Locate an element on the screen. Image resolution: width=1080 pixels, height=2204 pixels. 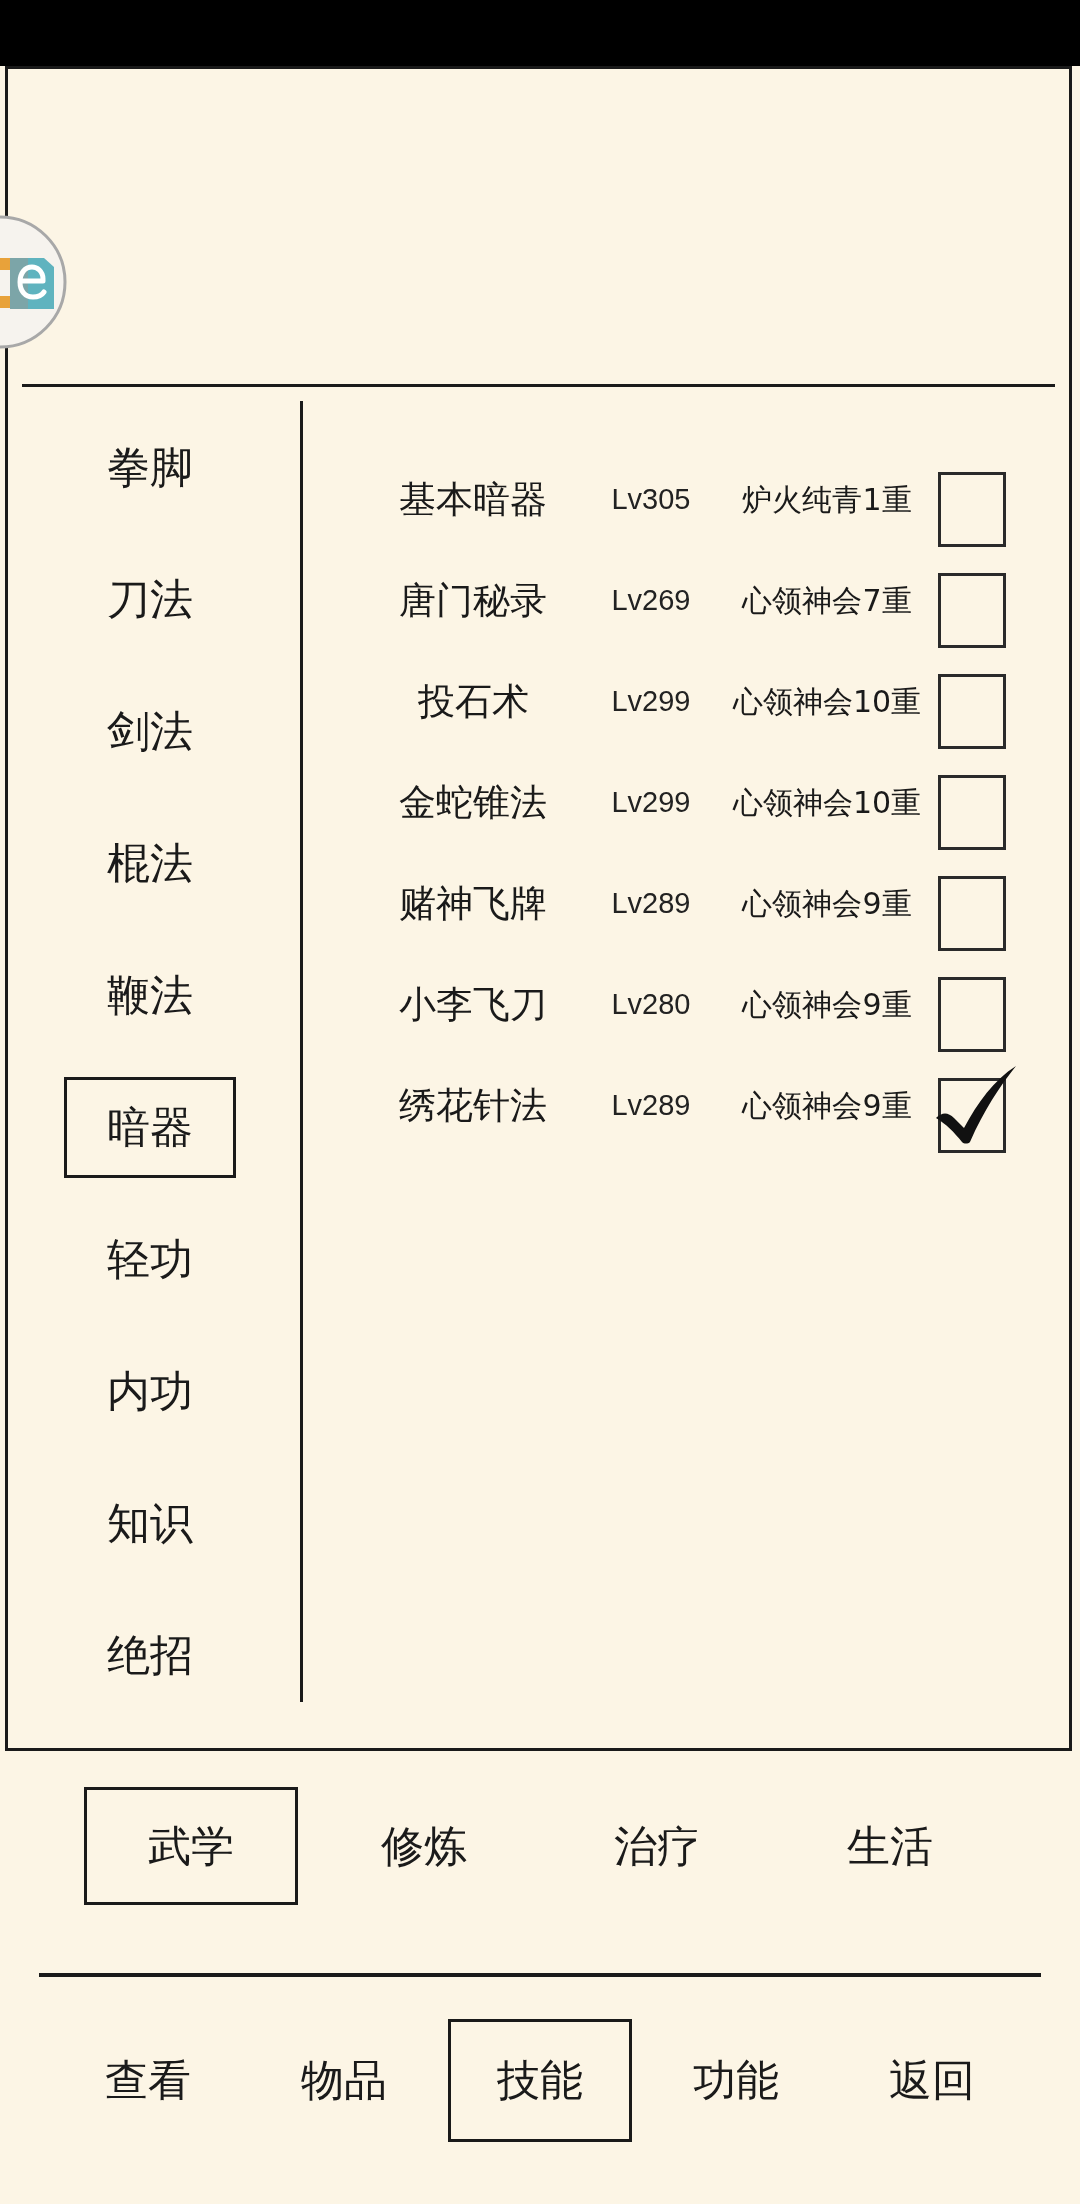
nav-tab: 查看 is located at coordinates (148, 2080).